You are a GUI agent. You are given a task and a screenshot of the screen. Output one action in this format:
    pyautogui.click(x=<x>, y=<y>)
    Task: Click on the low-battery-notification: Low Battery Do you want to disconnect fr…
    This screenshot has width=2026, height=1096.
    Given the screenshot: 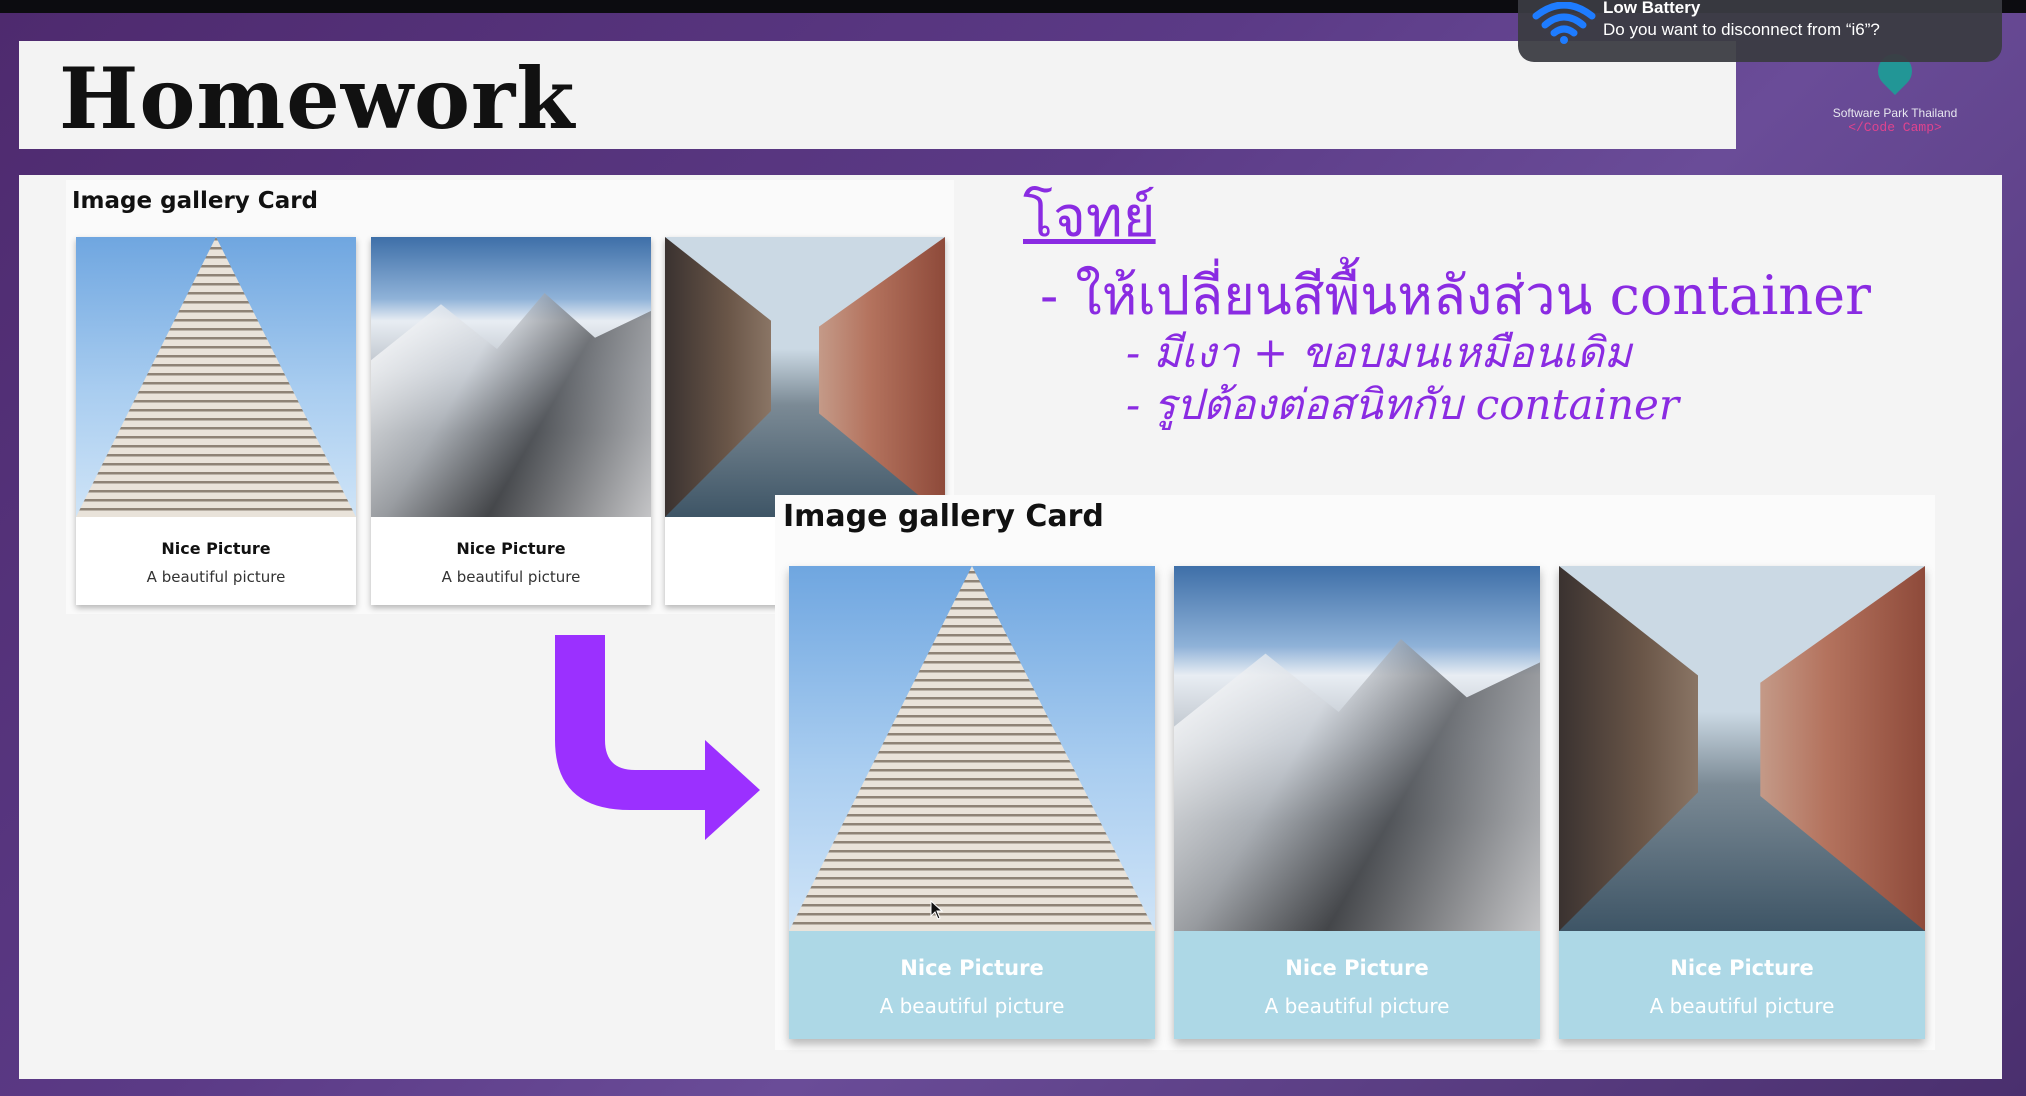 What is the action you would take?
    pyautogui.click(x=1760, y=31)
    